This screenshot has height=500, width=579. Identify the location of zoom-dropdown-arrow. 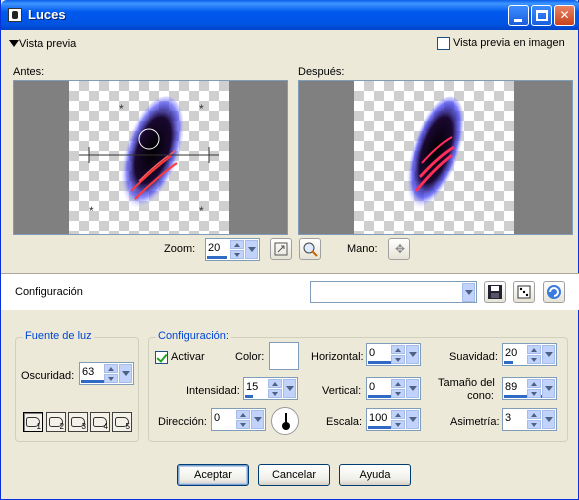
(251, 249).